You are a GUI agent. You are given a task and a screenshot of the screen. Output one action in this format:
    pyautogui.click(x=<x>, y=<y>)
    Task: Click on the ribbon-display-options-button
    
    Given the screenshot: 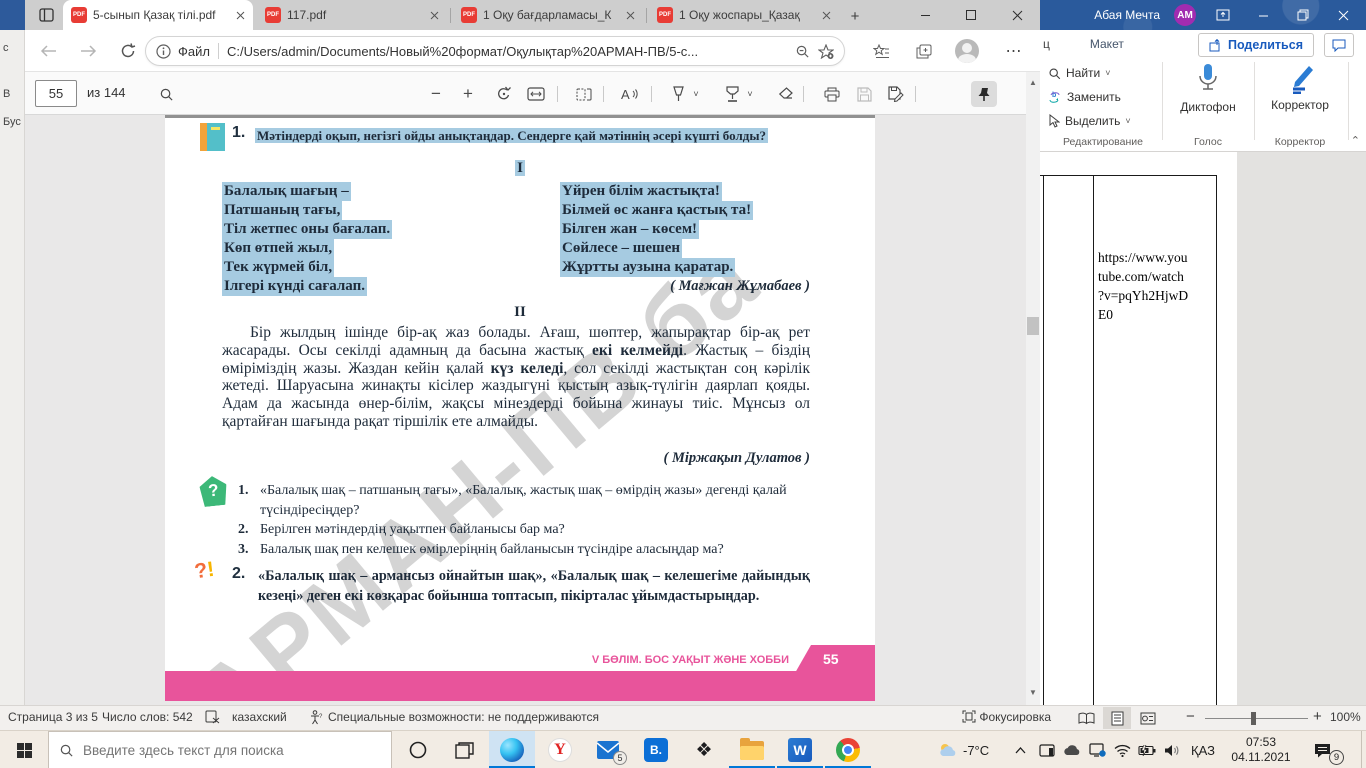 What is the action you would take?
    pyautogui.click(x=1223, y=15)
    